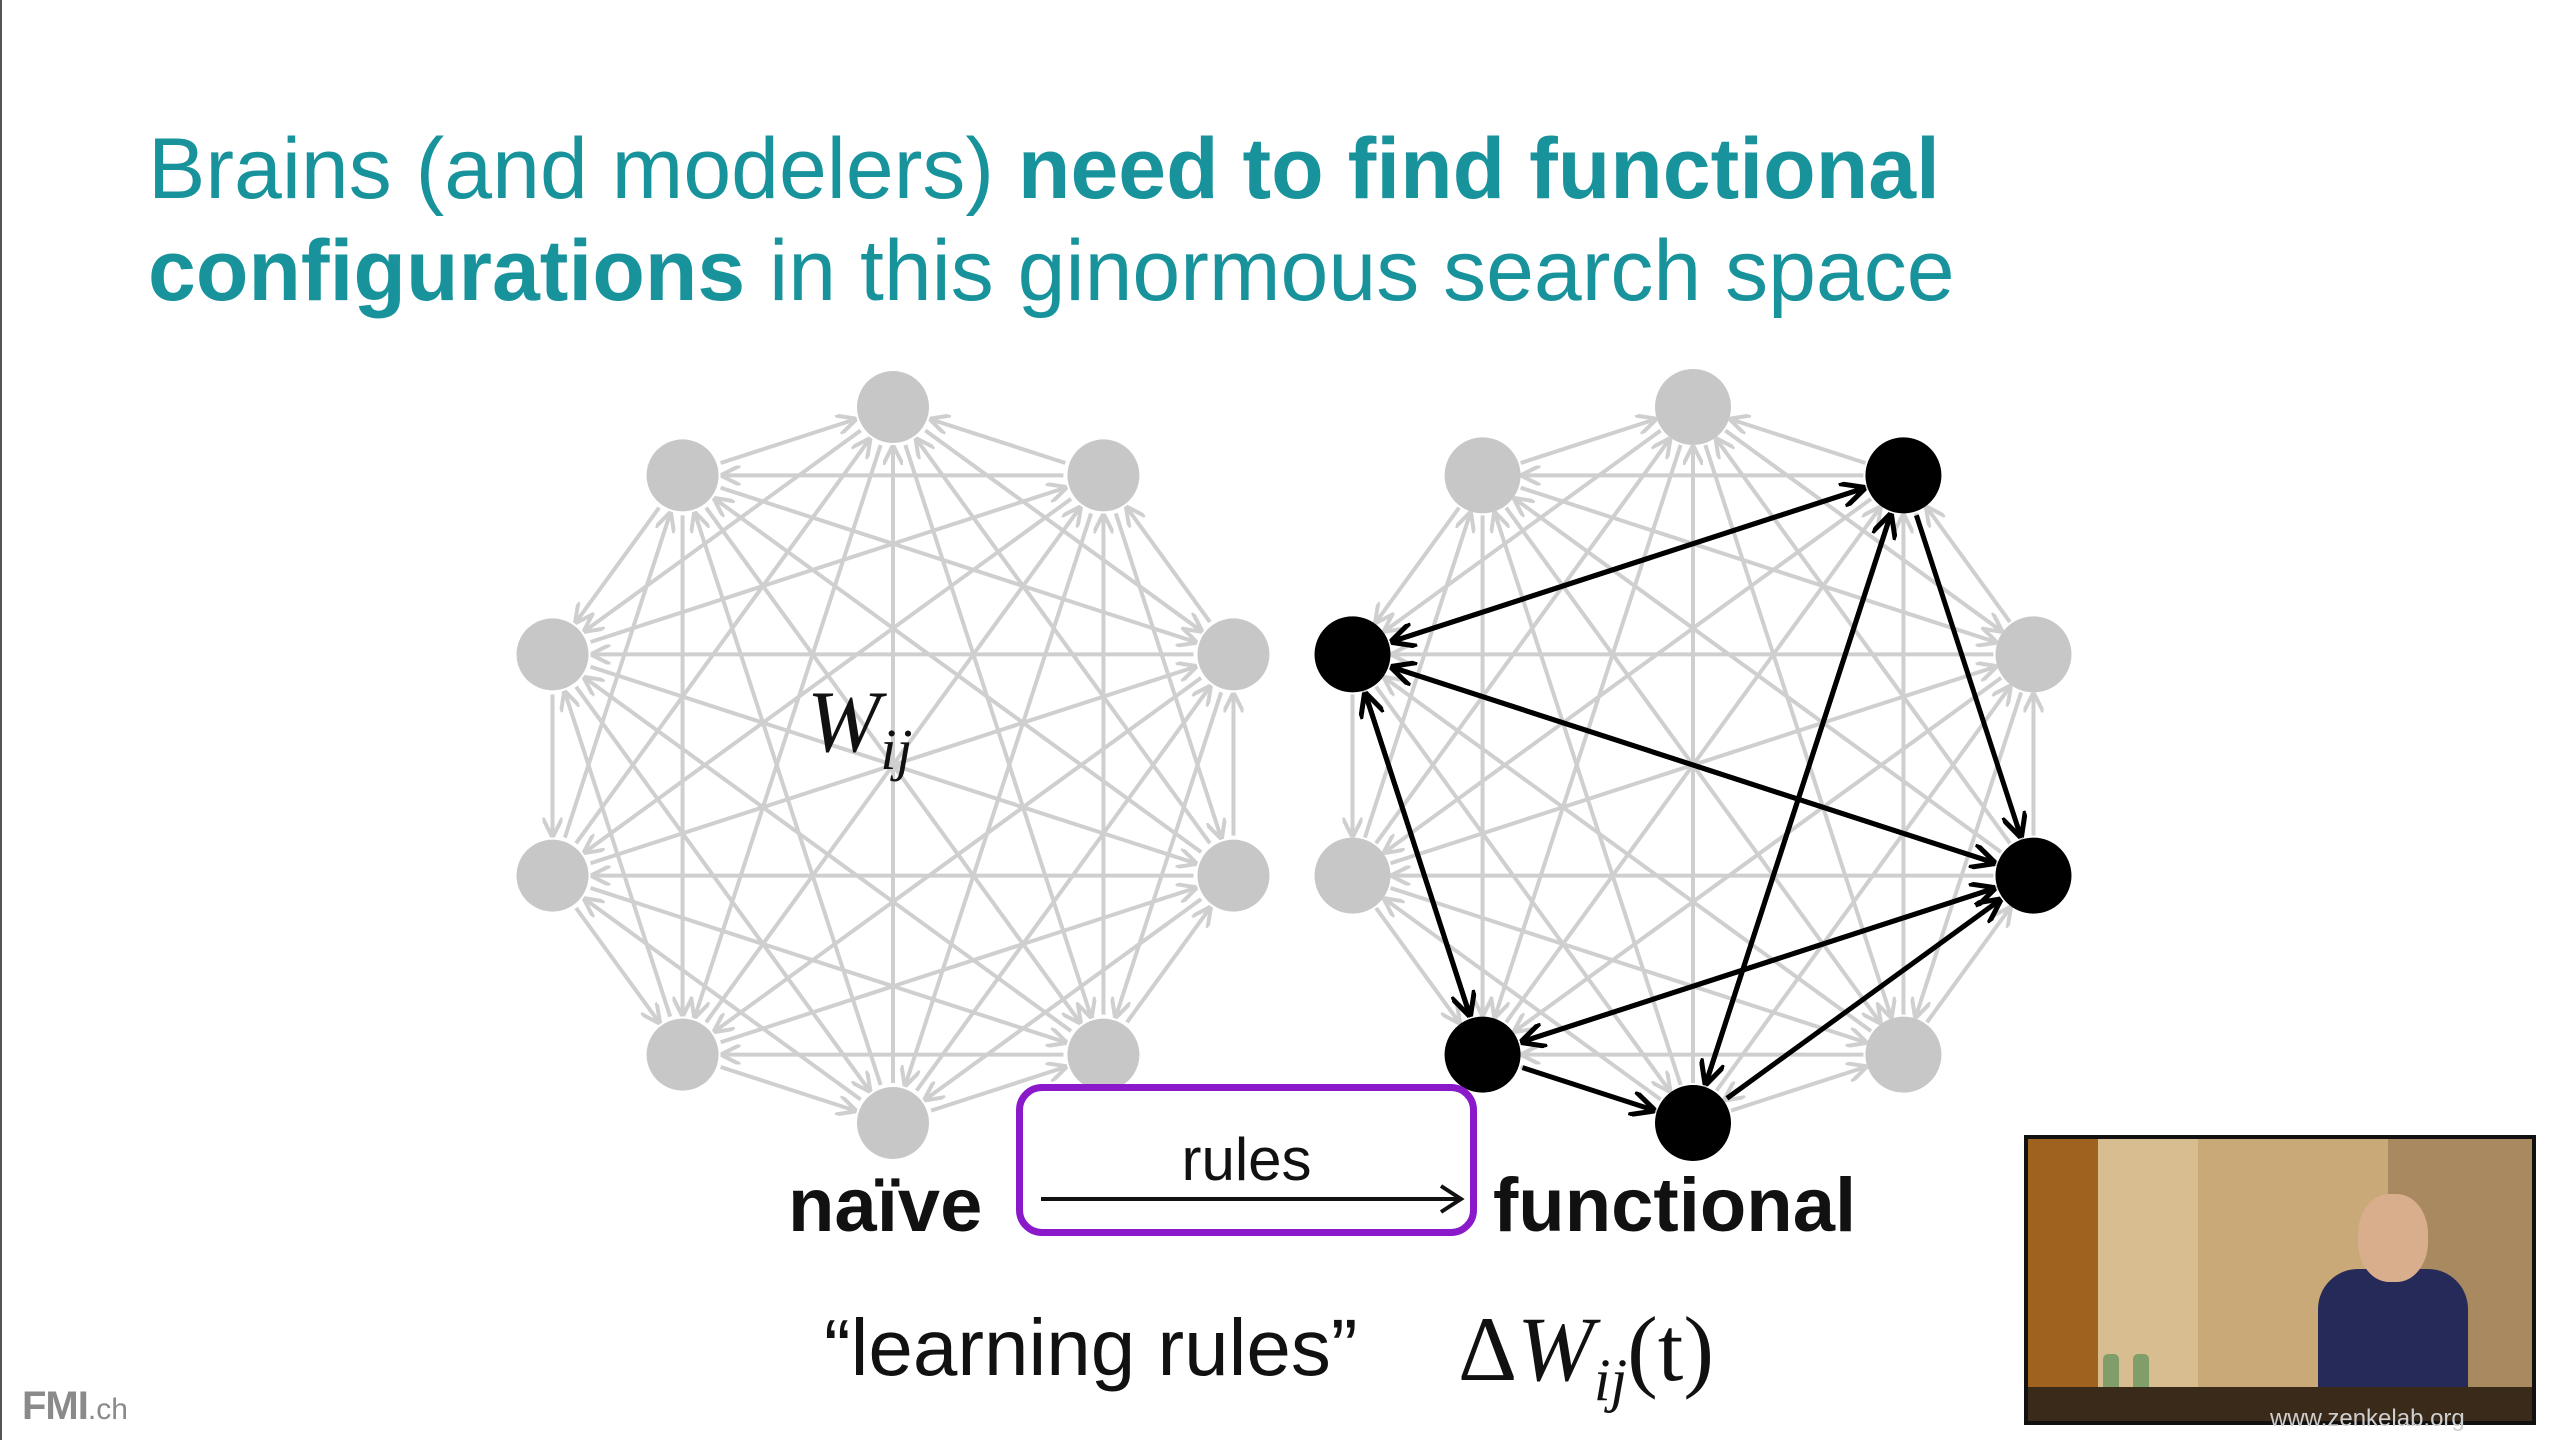  Describe the element at coordinates (1586, 1355) in the screenshot. I see `delta-w-formula: ΔWij(t)` at that location.